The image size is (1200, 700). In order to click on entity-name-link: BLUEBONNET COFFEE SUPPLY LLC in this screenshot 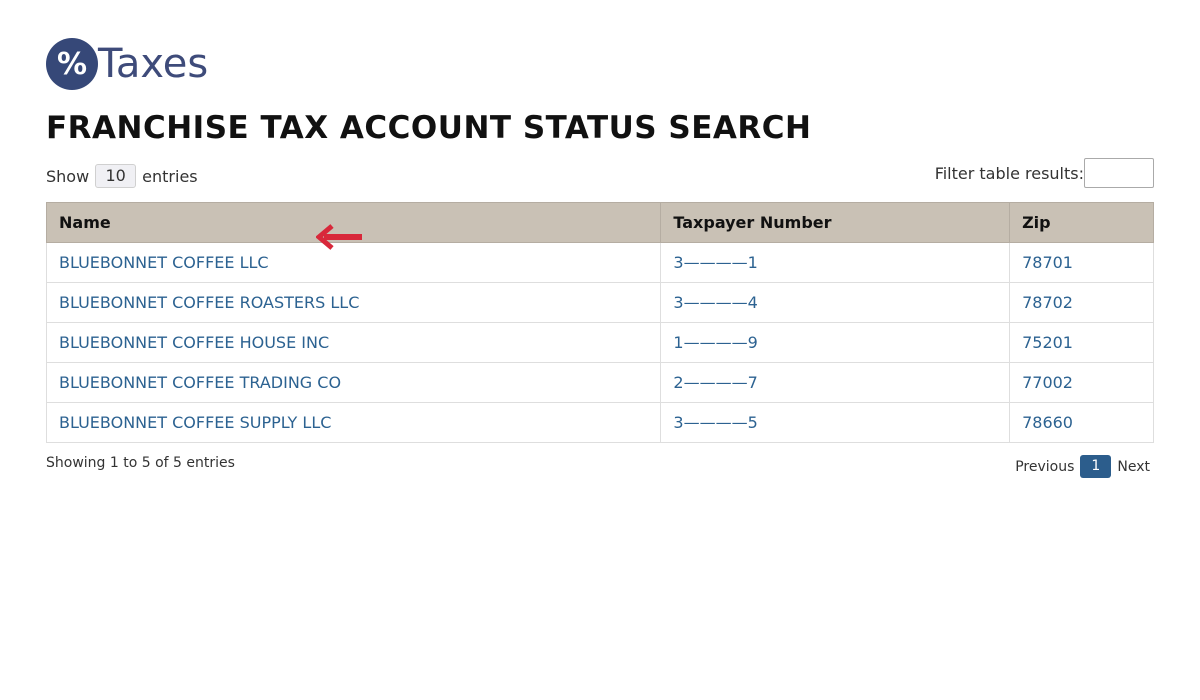, I will do `click(195, 422)`.